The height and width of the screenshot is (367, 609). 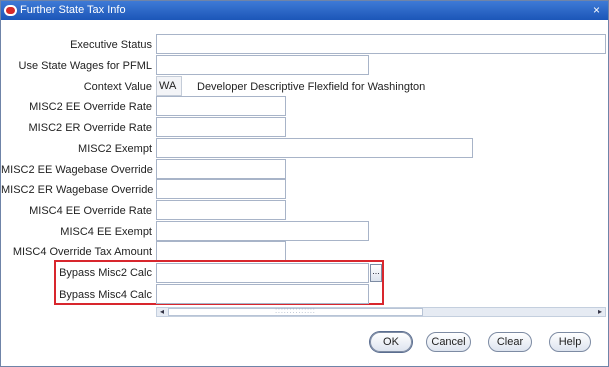 I want to click on misc2-er-wagebase-override-field, so click(x=221, y=189).